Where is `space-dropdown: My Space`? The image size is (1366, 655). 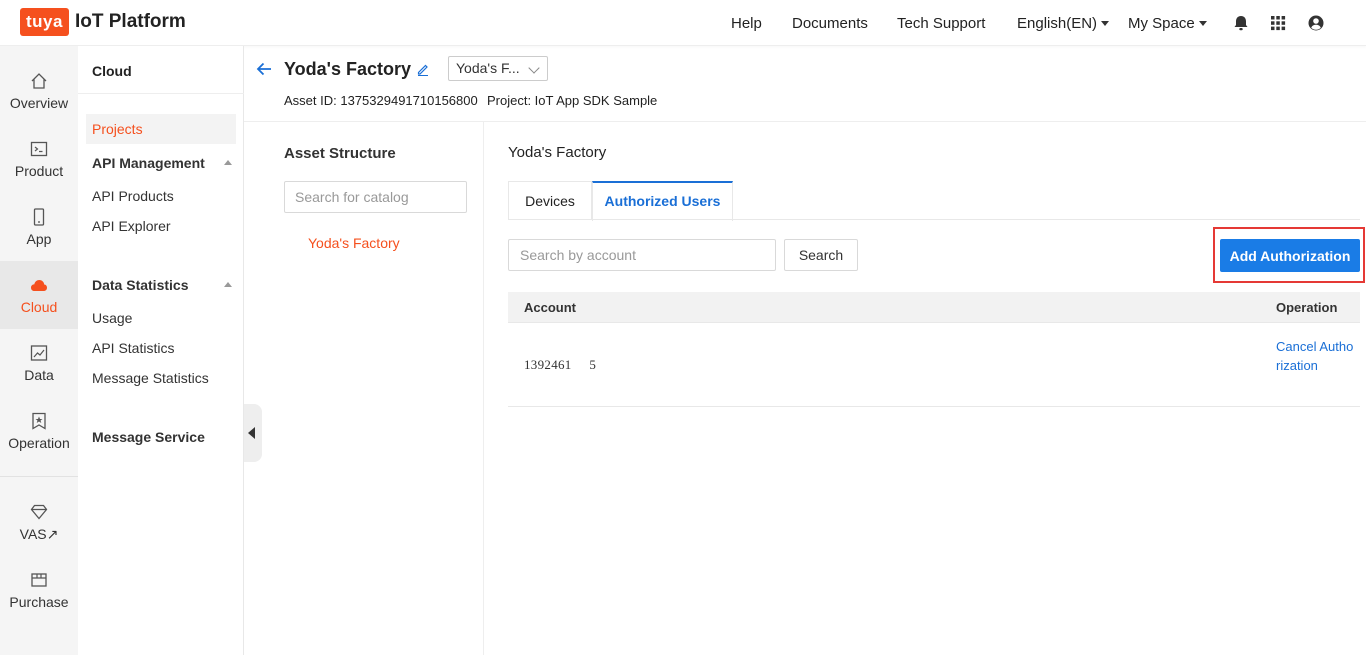
space-dropdown: My Space is located at coordinates (1167, 23).